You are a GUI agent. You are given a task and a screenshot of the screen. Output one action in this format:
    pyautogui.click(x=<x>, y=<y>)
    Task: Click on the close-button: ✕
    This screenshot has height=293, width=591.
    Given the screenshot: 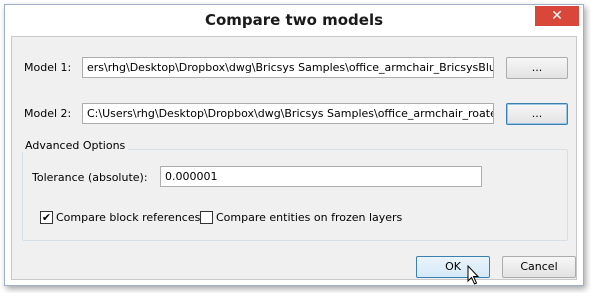 What is the action you would take?
    pyautogui.click(x=557, y=16)
    